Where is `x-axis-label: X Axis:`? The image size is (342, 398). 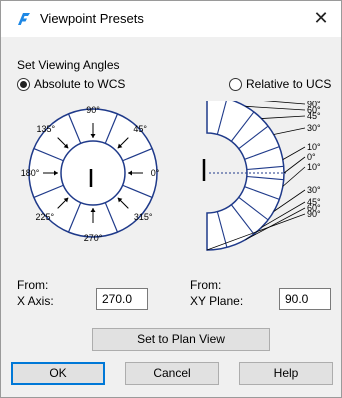
x-axis-label: X Axis: is located at coordinates (35, 301).